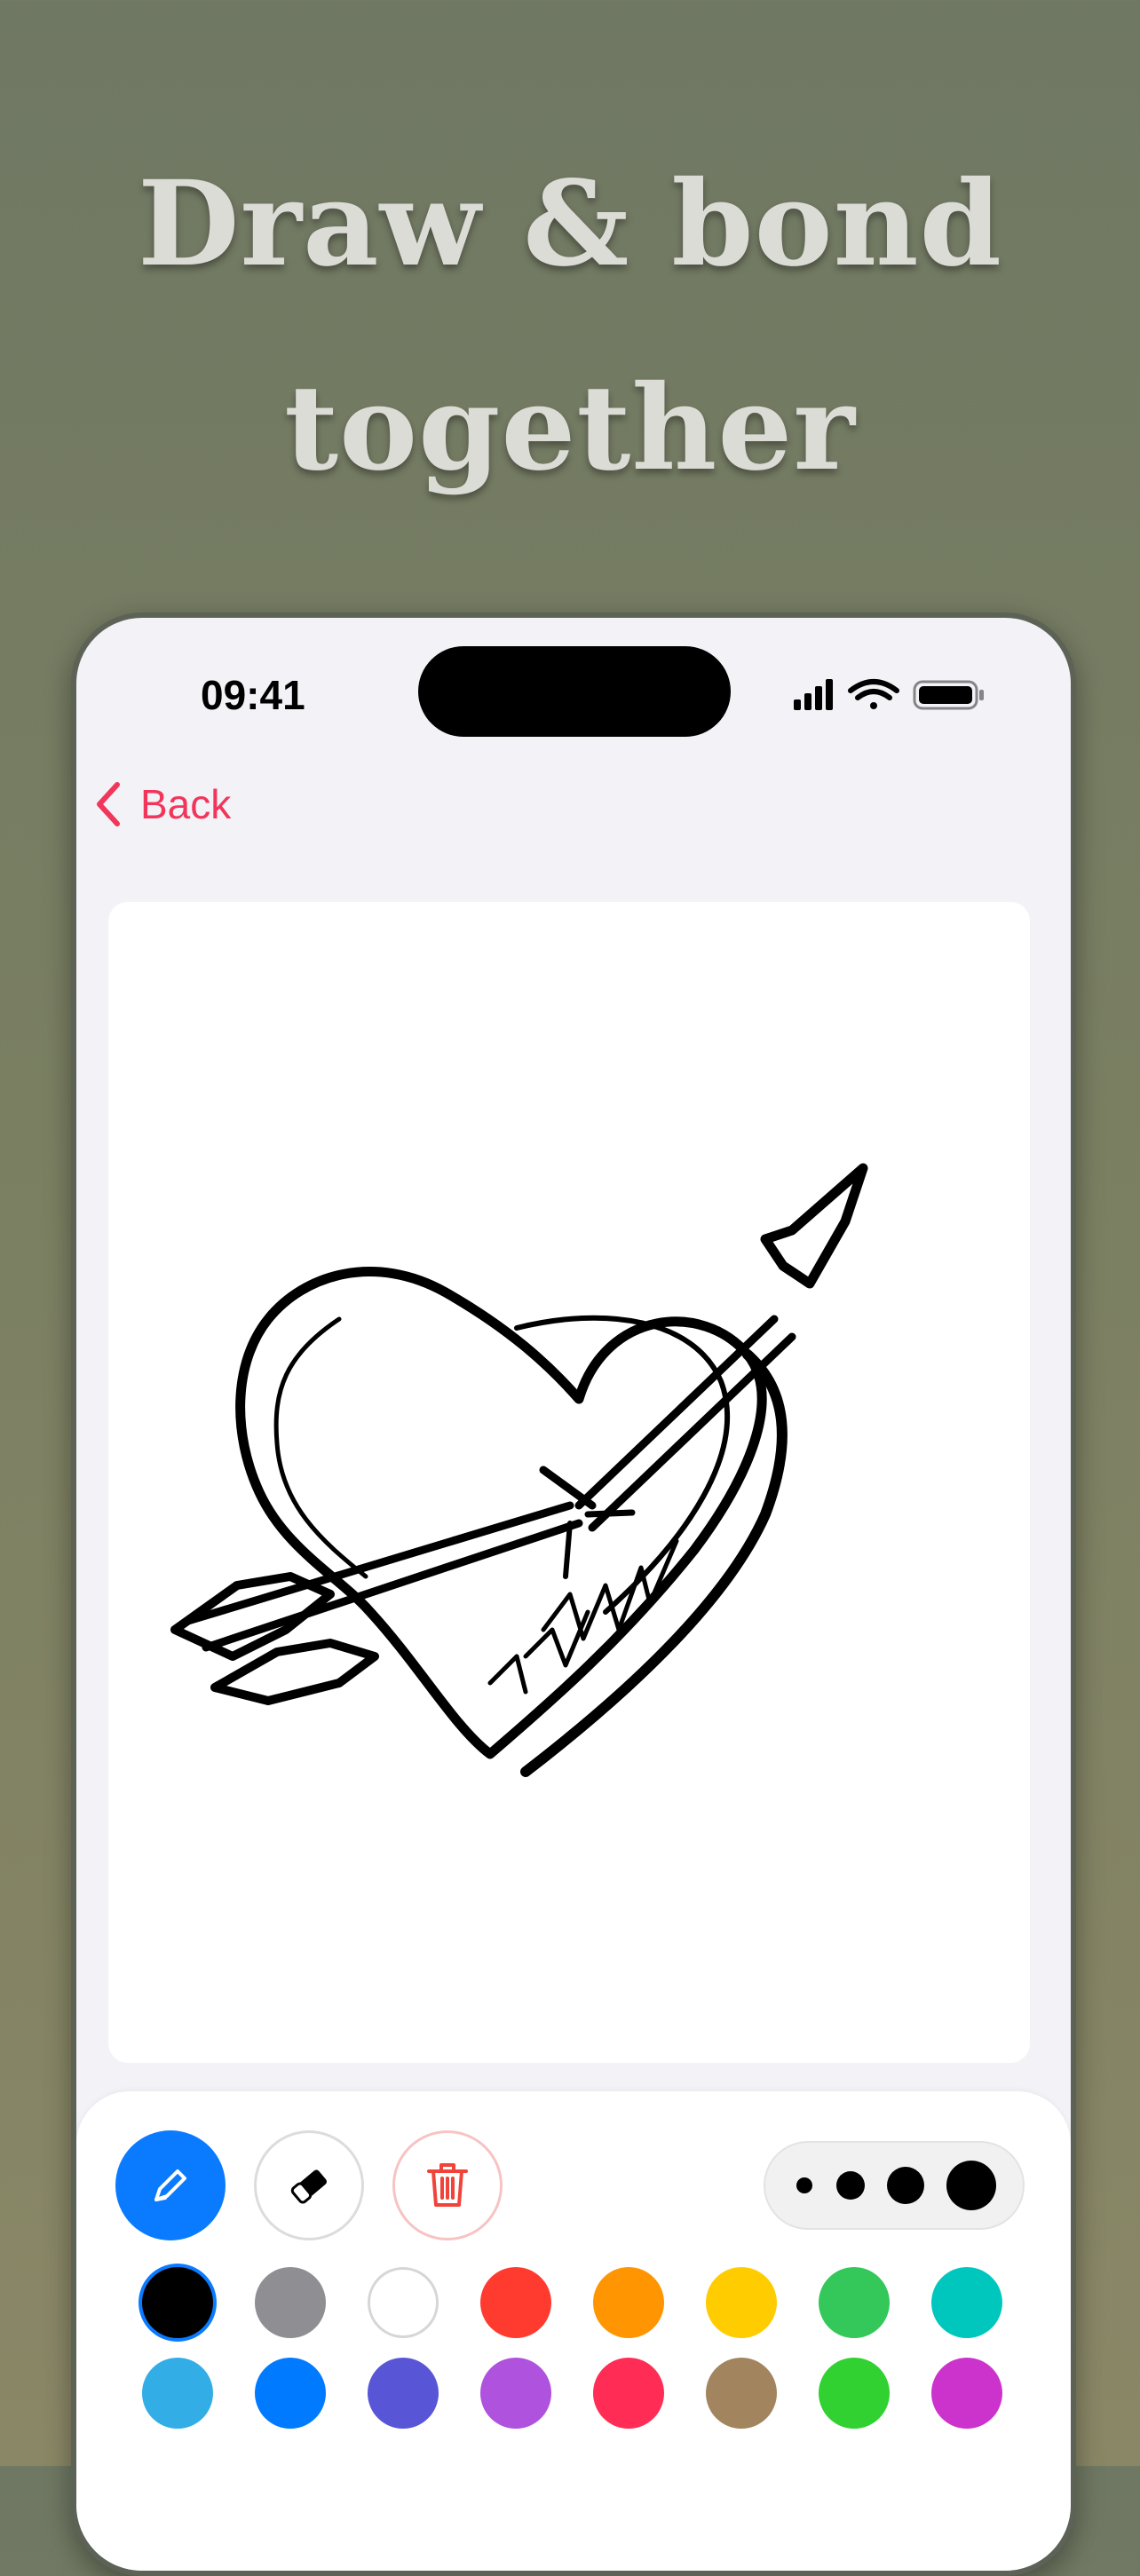 This screenshot has height=2576, width=1140. I want to click on back-button: Back, so click(162, 804).